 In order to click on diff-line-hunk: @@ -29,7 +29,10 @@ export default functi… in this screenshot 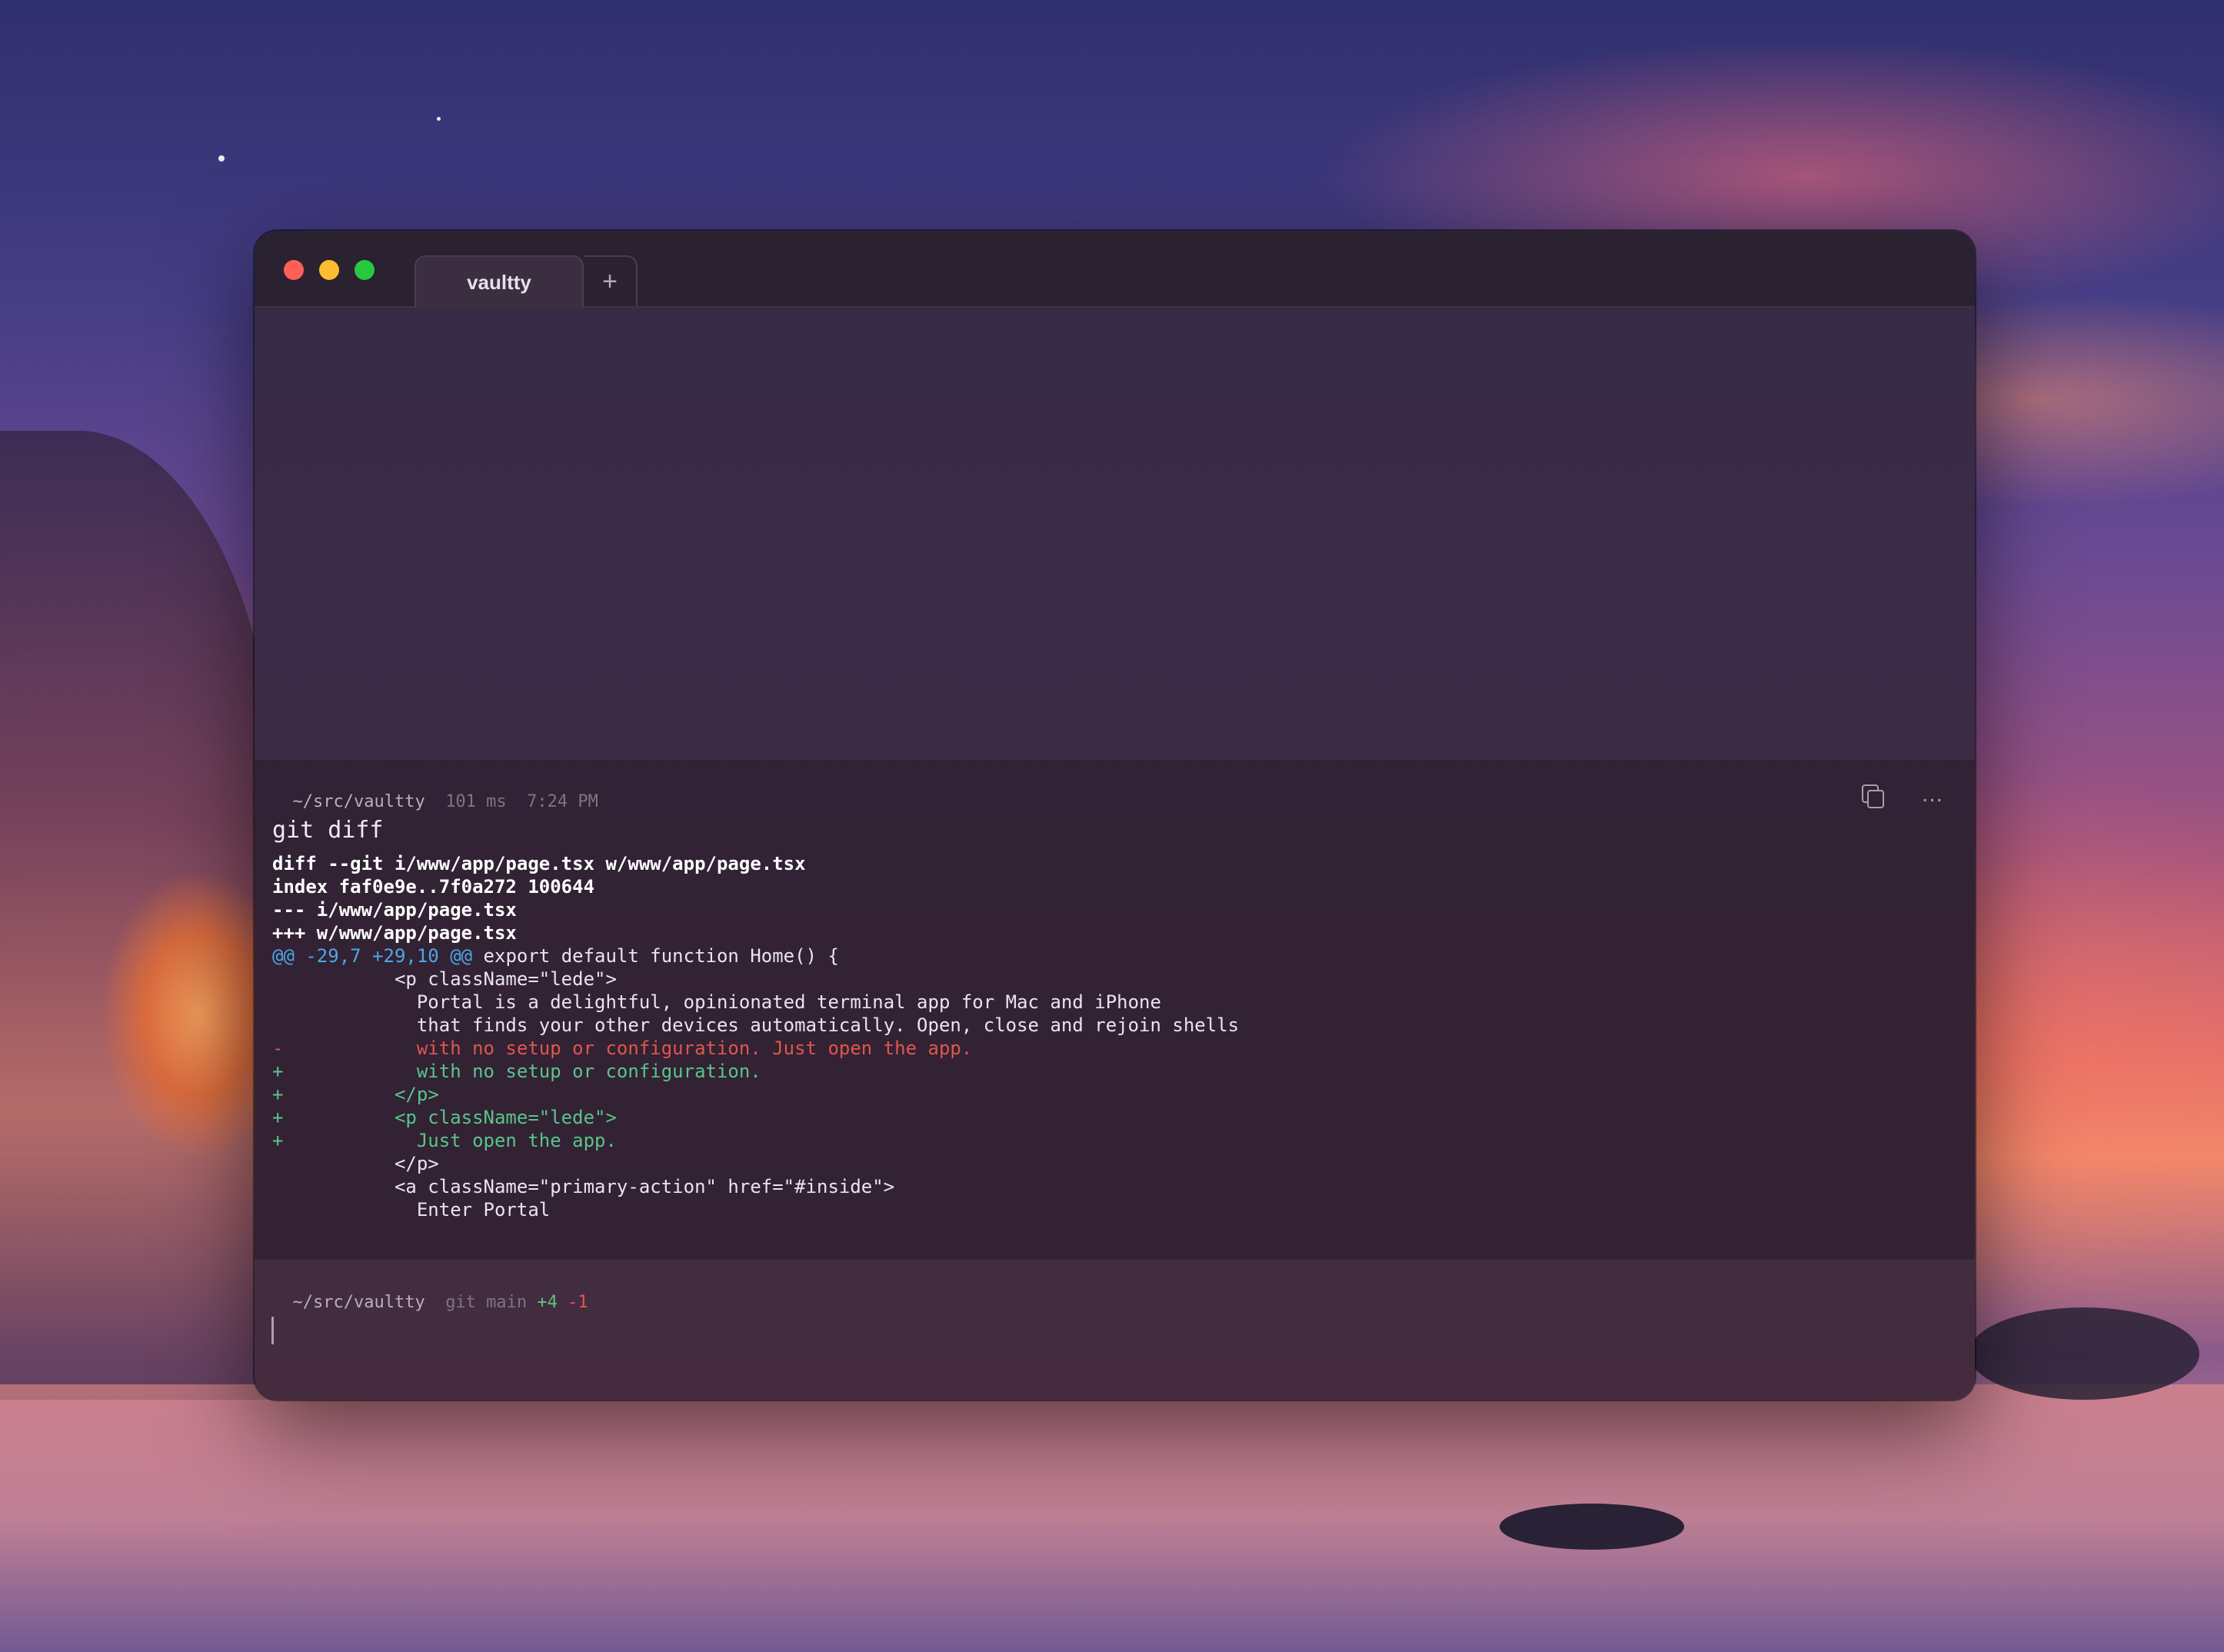, I will do `click(755, 956)`.